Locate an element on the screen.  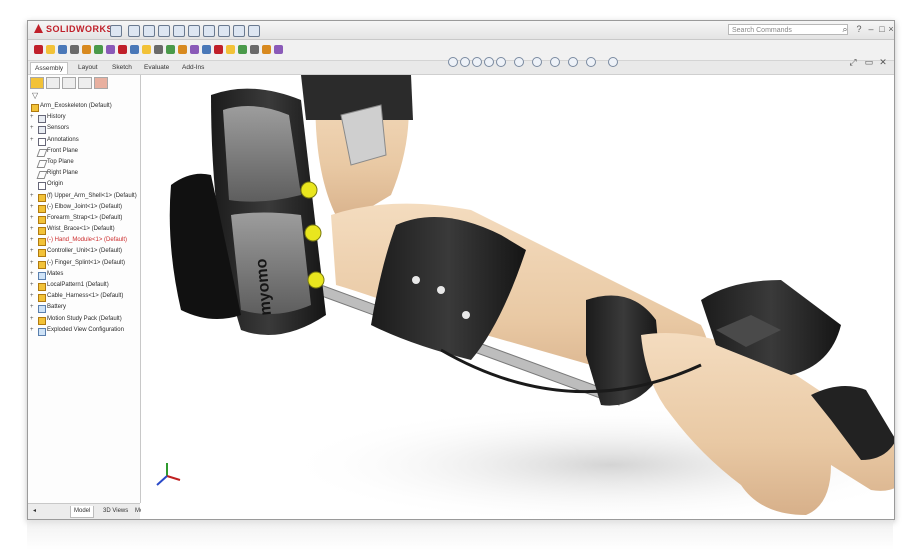
feature-manager-icon is located at coordinates (37, 83).